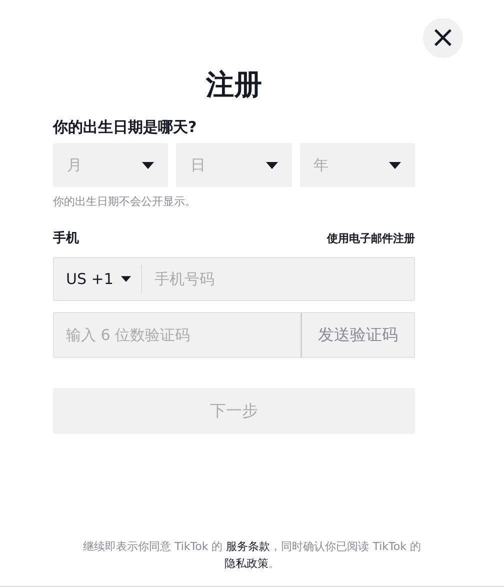 The image size is (504, 587). What do you see at coordinates (246, 563) in the screenshot?
I see `privacy-link: 隐私政策` at bounding box center [246, 563].